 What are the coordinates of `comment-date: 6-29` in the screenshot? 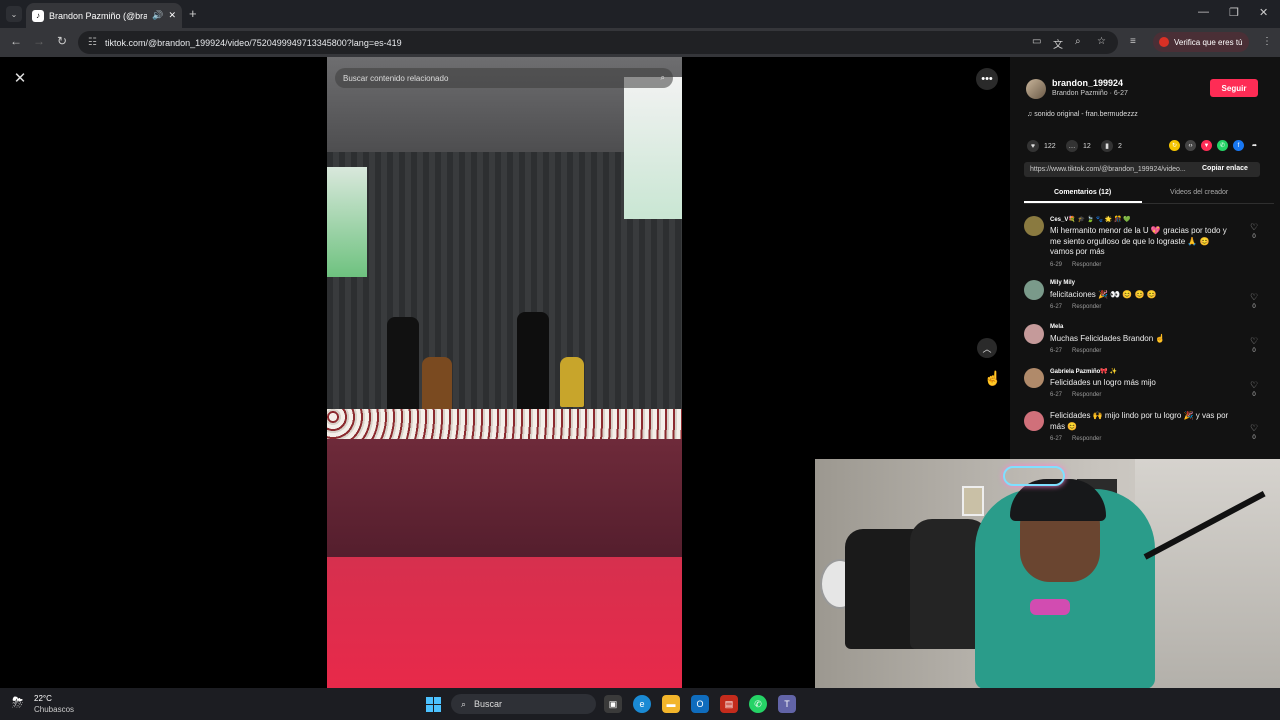 It's located at (1056, 265).